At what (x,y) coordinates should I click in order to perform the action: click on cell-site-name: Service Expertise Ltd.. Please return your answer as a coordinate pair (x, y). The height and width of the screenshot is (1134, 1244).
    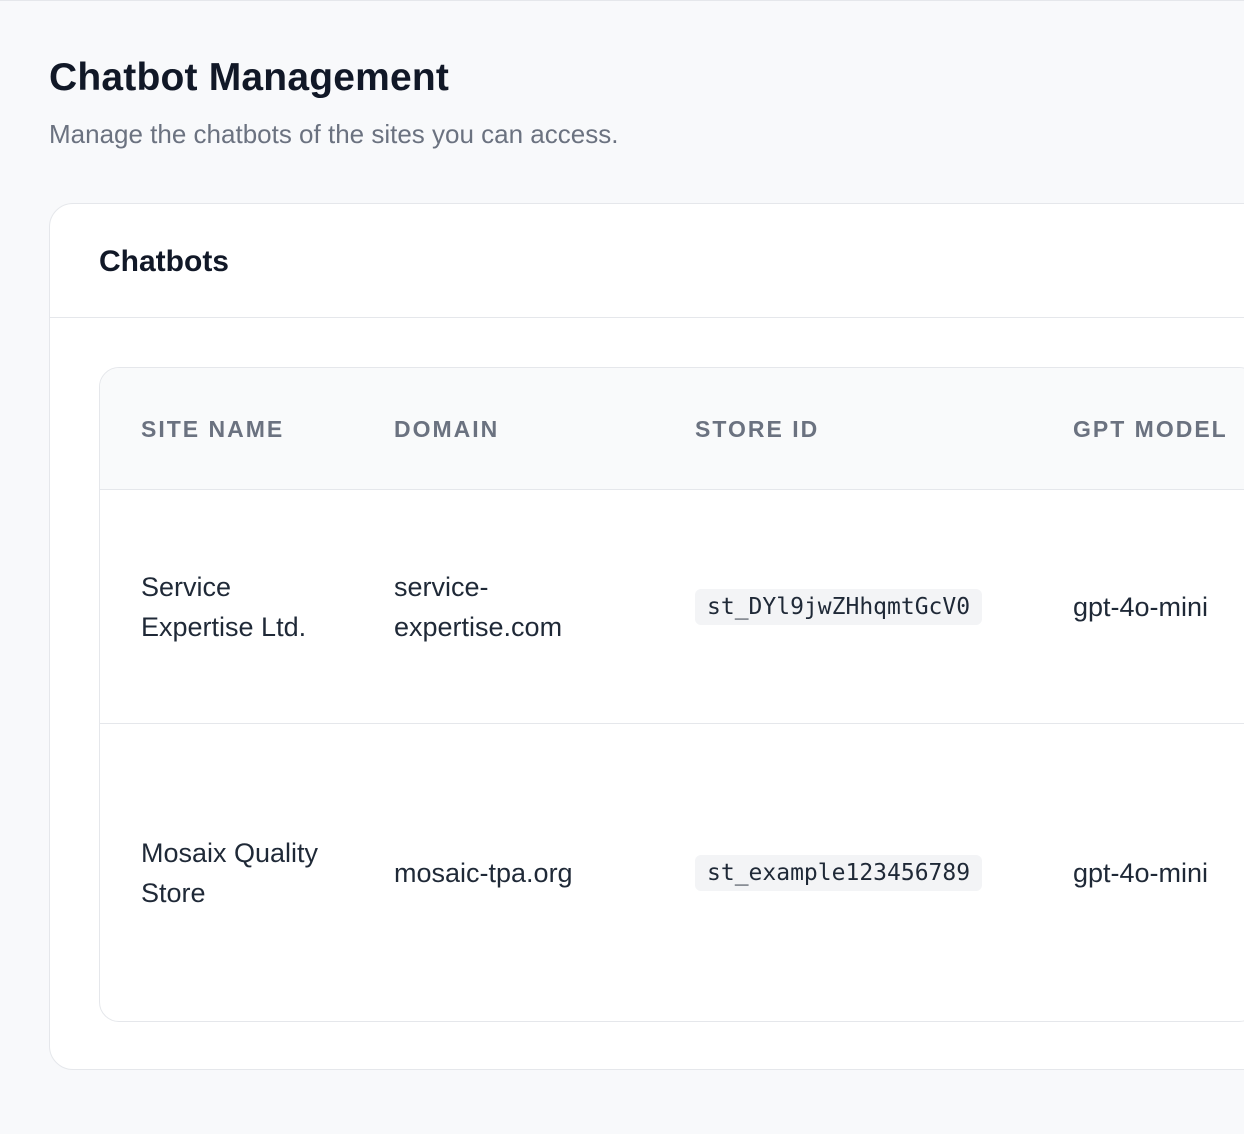
    Looking at the image, I should click on (241, 606).